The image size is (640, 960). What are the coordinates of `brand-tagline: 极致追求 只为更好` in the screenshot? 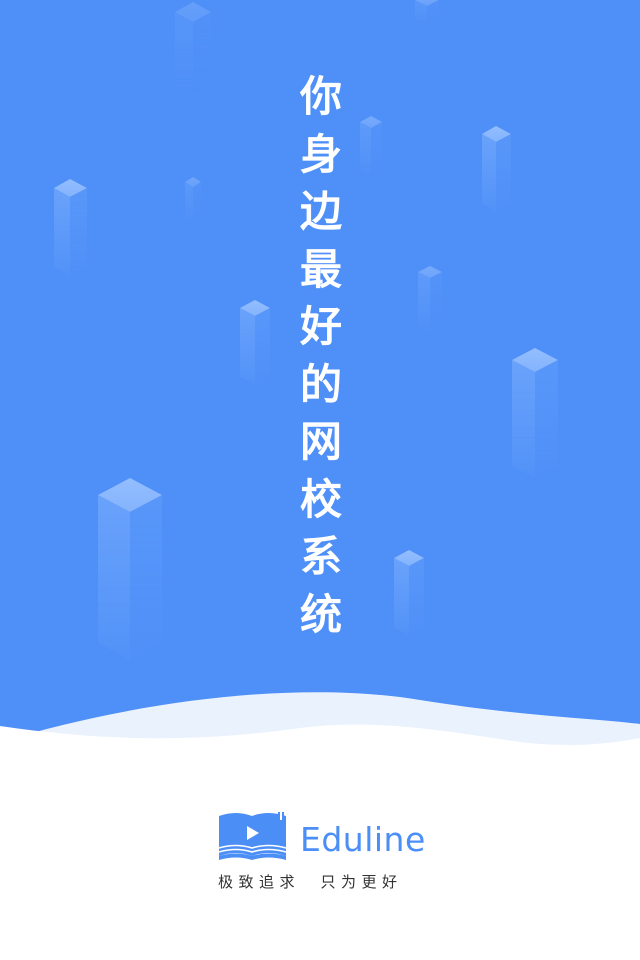 It's located at (310, 882).